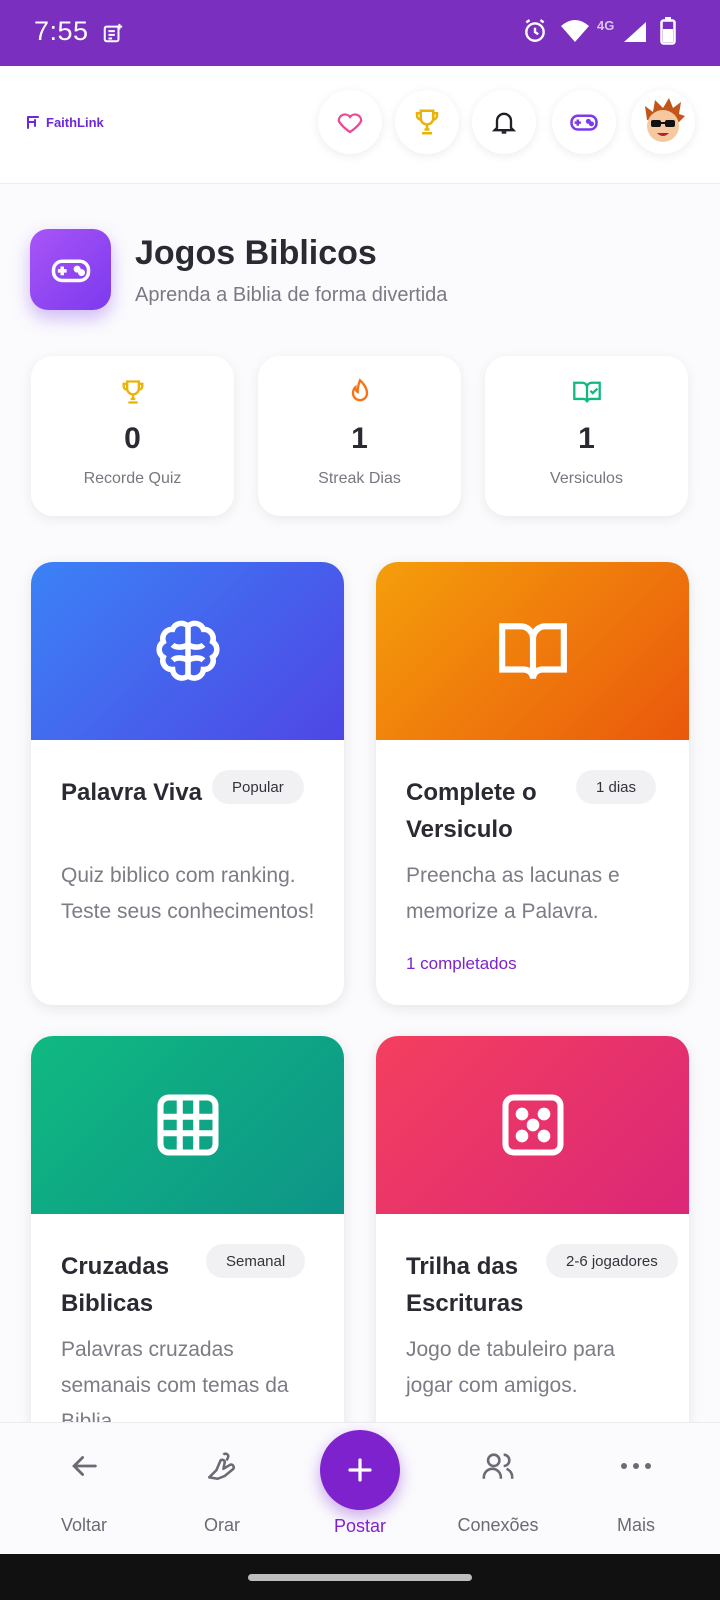  What do you see at coordinates (668, 33) in the screenshot?
I see `battery-icon` at bounding box center [668, 33].